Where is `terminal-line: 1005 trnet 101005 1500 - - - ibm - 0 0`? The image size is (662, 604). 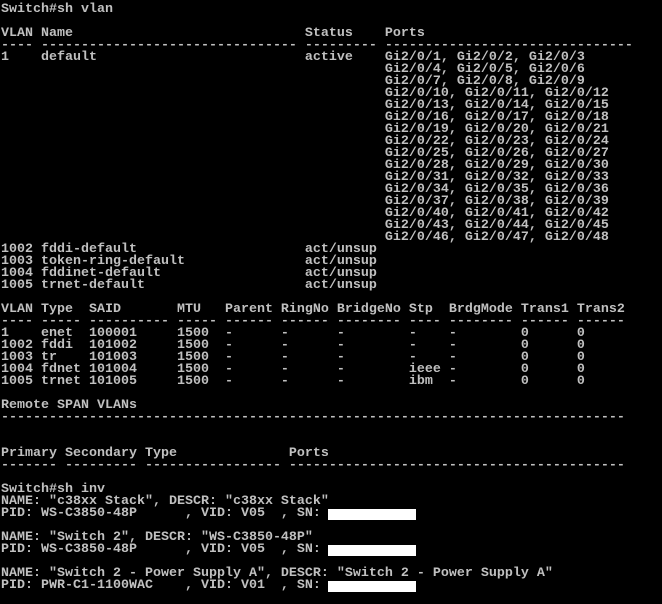 terminal-line: 1005 trnet 101005 1500 - - - ibm - 0 0 is located at coordinates (331, 381).